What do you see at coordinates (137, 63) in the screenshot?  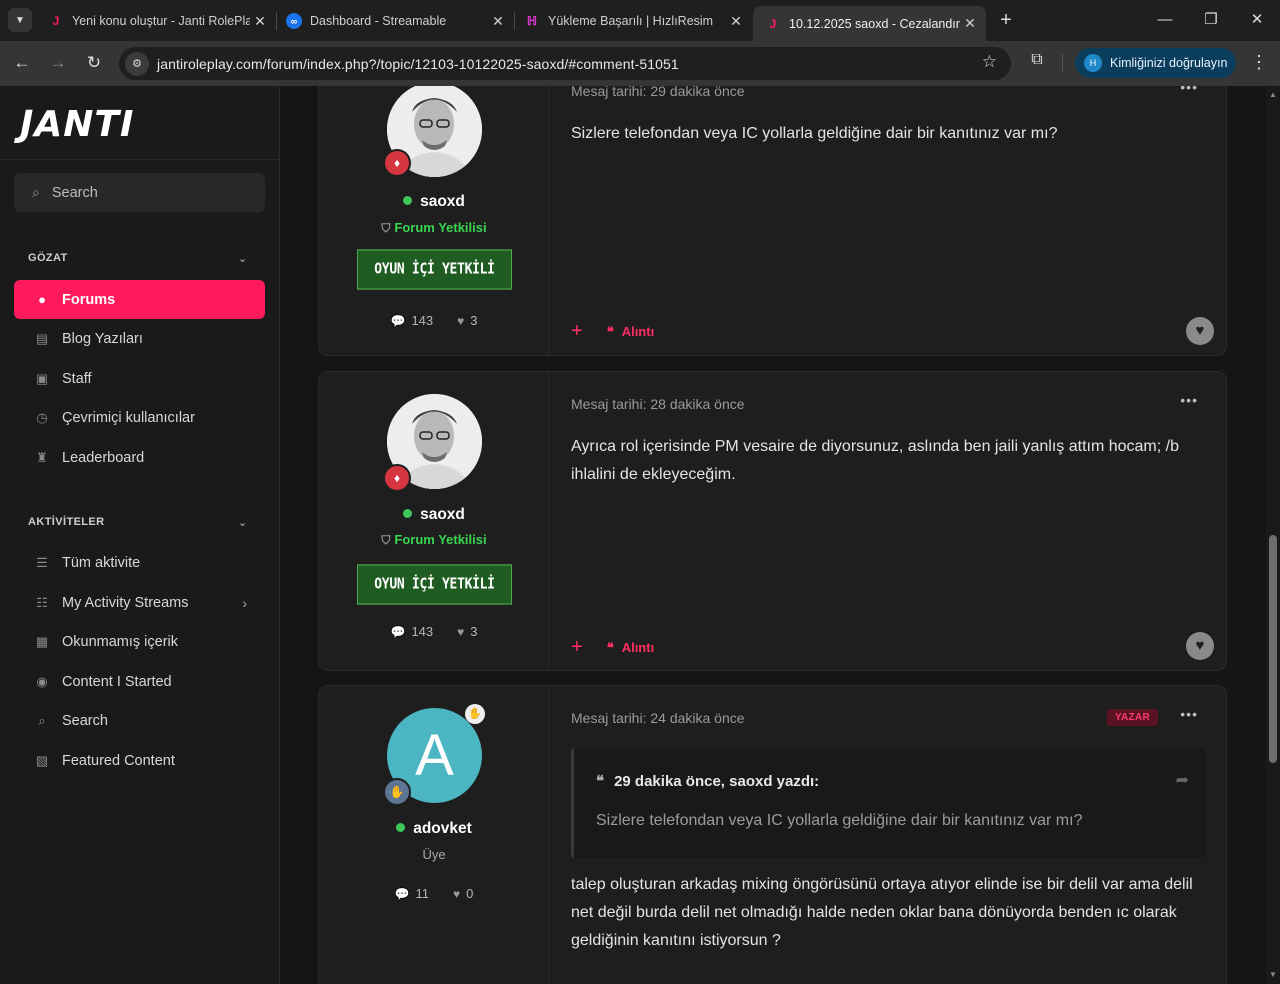 I see `site-settings-icon: ⚙` at bounding box center [137, 63].